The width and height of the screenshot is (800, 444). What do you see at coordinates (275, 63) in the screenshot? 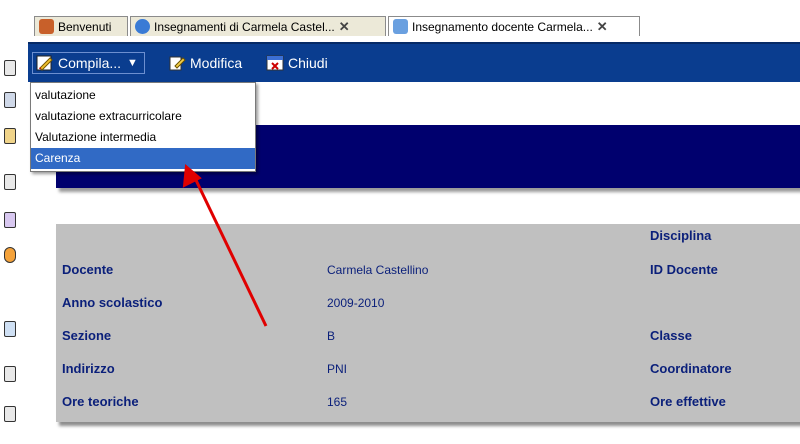
I see `close-window-icon` at bounding box center [275, 63].